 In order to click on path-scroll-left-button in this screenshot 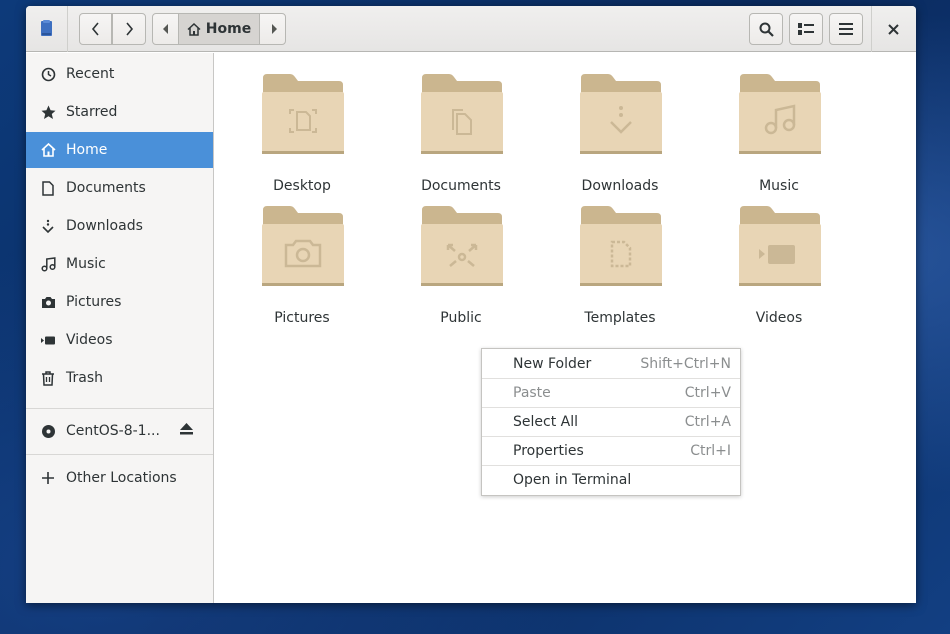, I will do `click(165, 29)`.